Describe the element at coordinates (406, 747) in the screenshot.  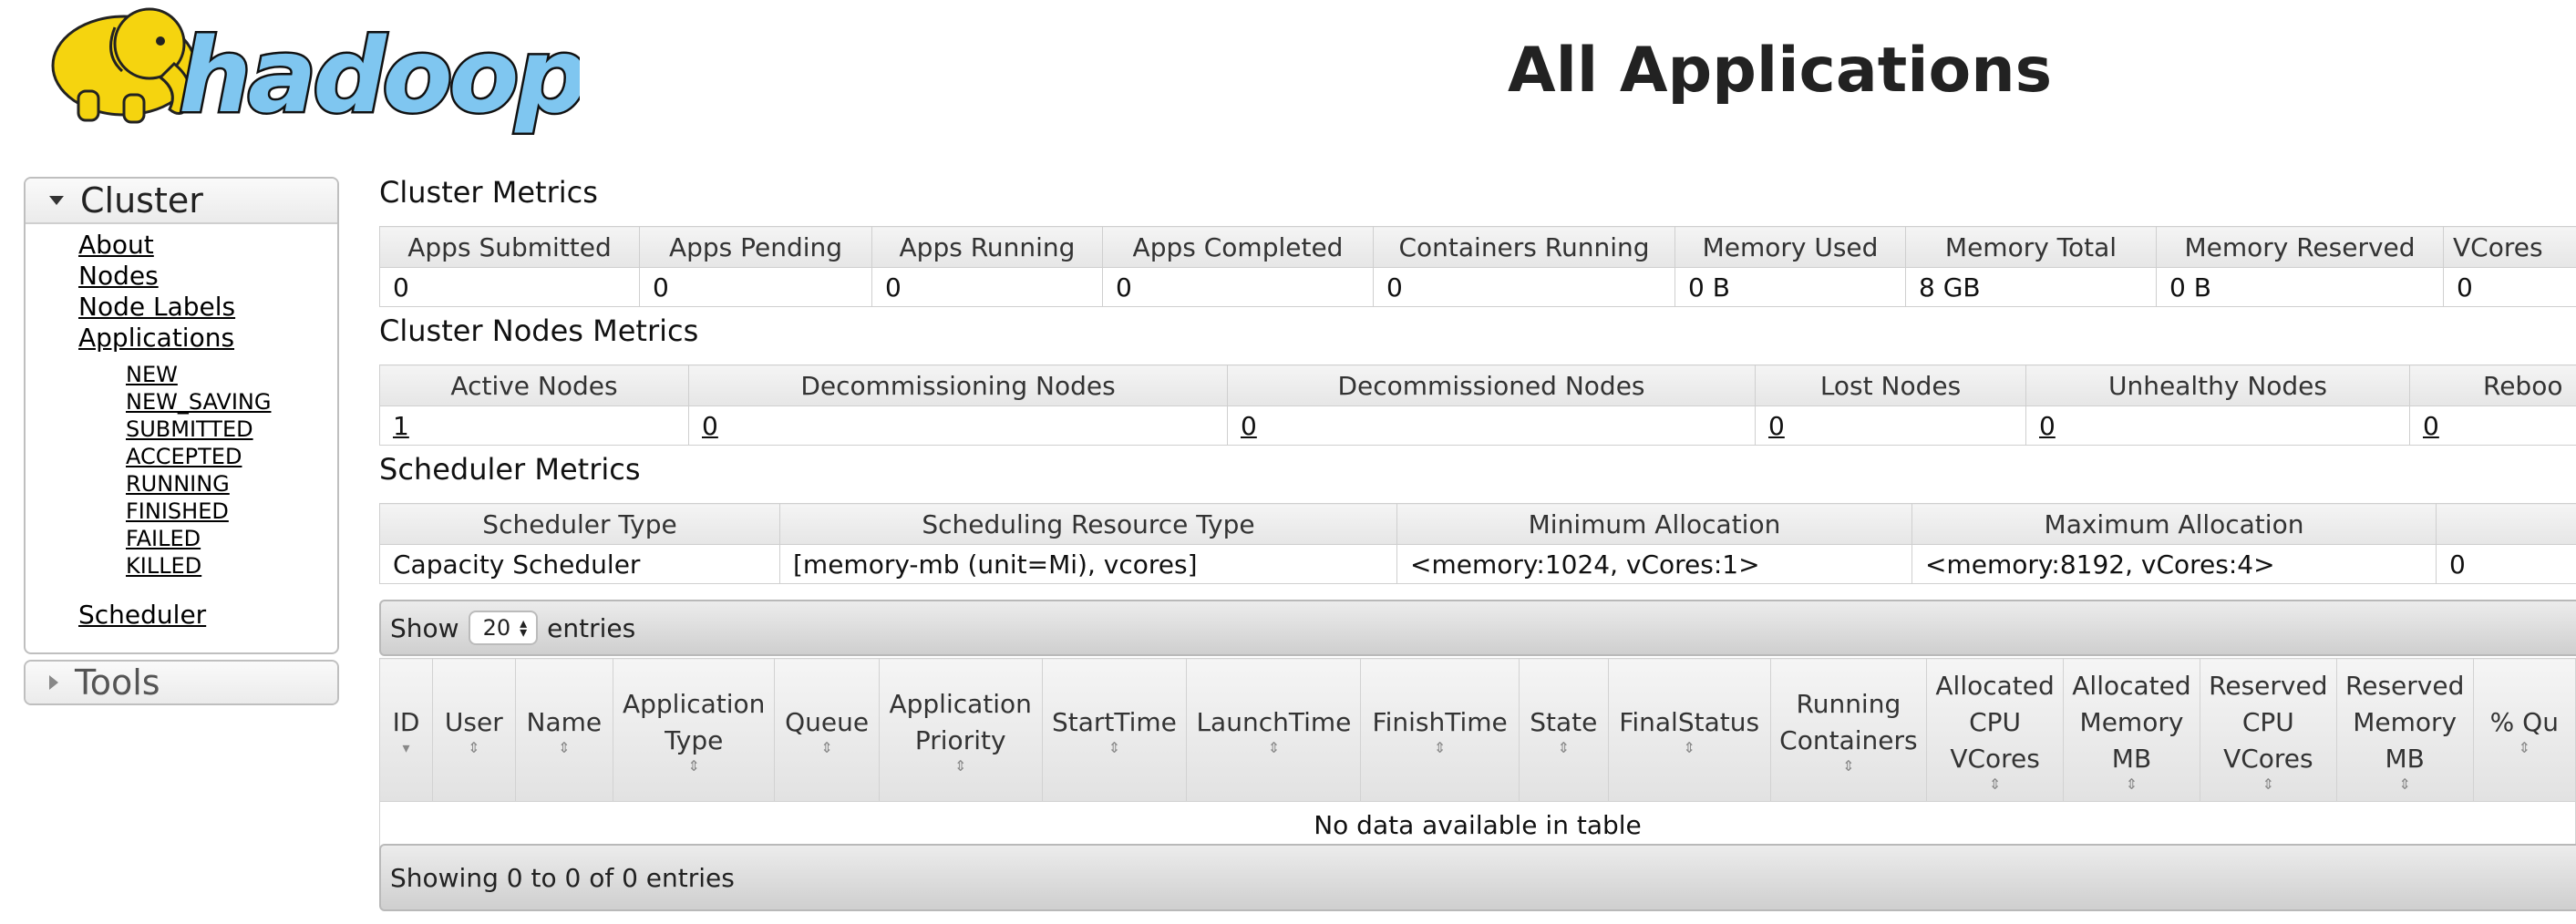
I see `sort-desc-icon: ▾` at that location.